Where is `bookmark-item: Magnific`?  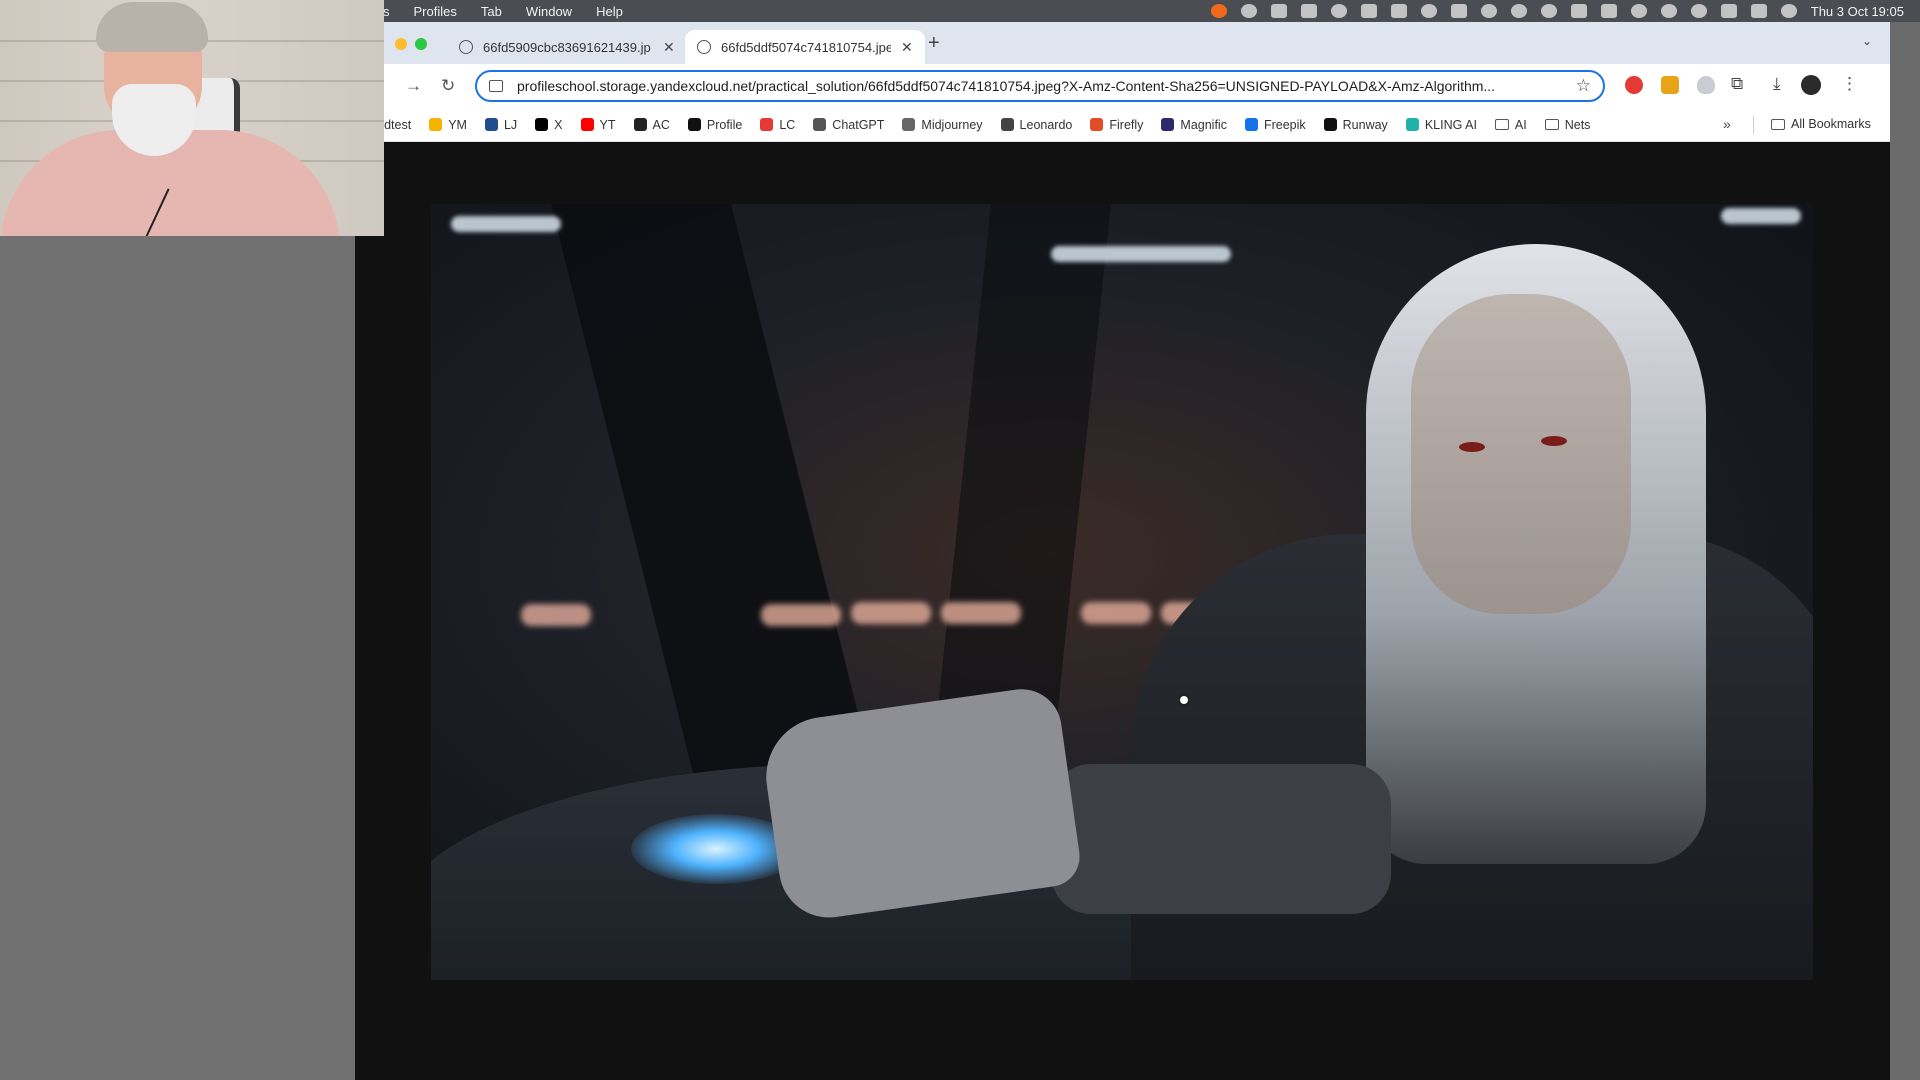 bookmark-item: Magnific is located at coordinates (1194, 125).